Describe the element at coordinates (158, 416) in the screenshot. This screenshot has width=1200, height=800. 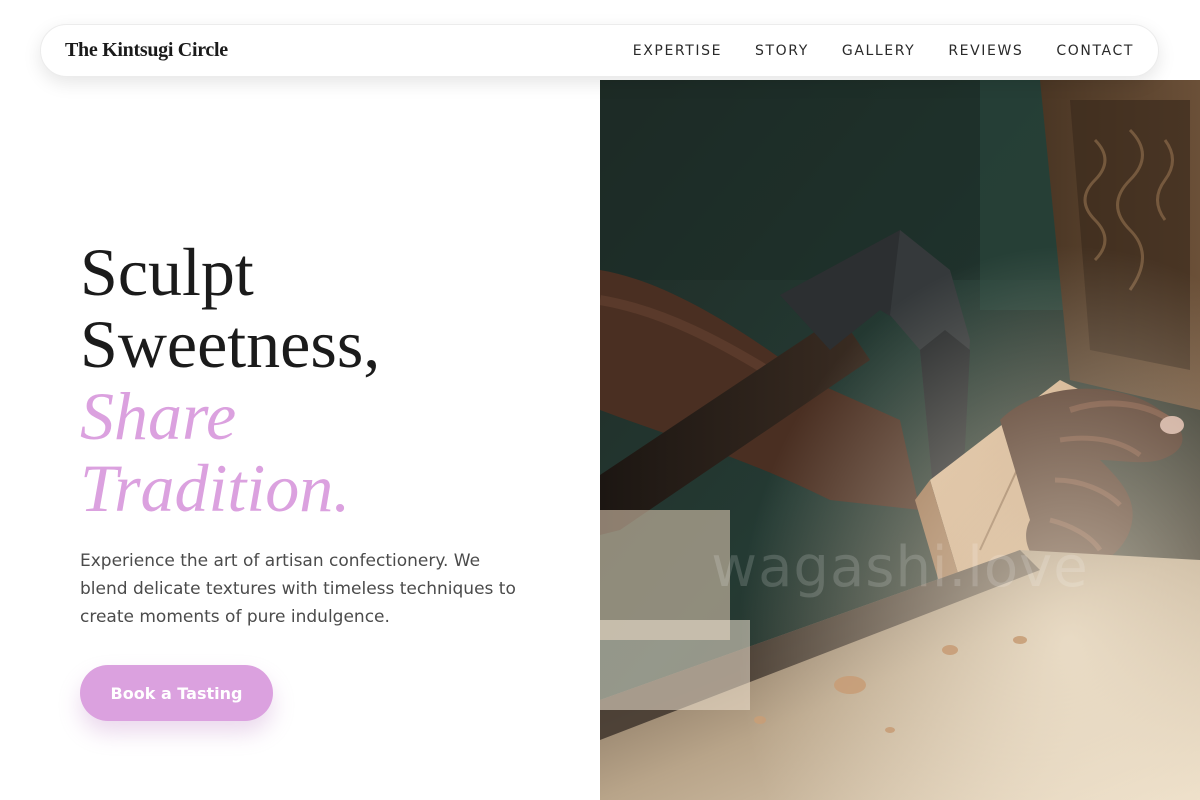
I see `headline-accent-line-1: Share` at that location.